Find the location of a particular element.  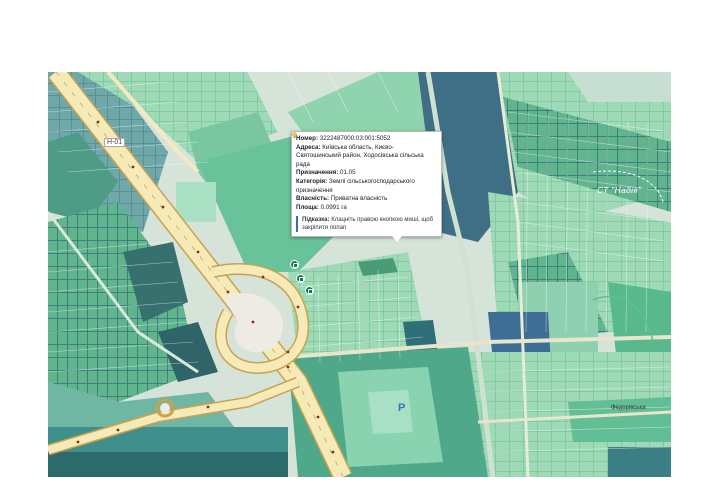

popup-ownership-value: Приватна власність is located at coordinates (359, 199).